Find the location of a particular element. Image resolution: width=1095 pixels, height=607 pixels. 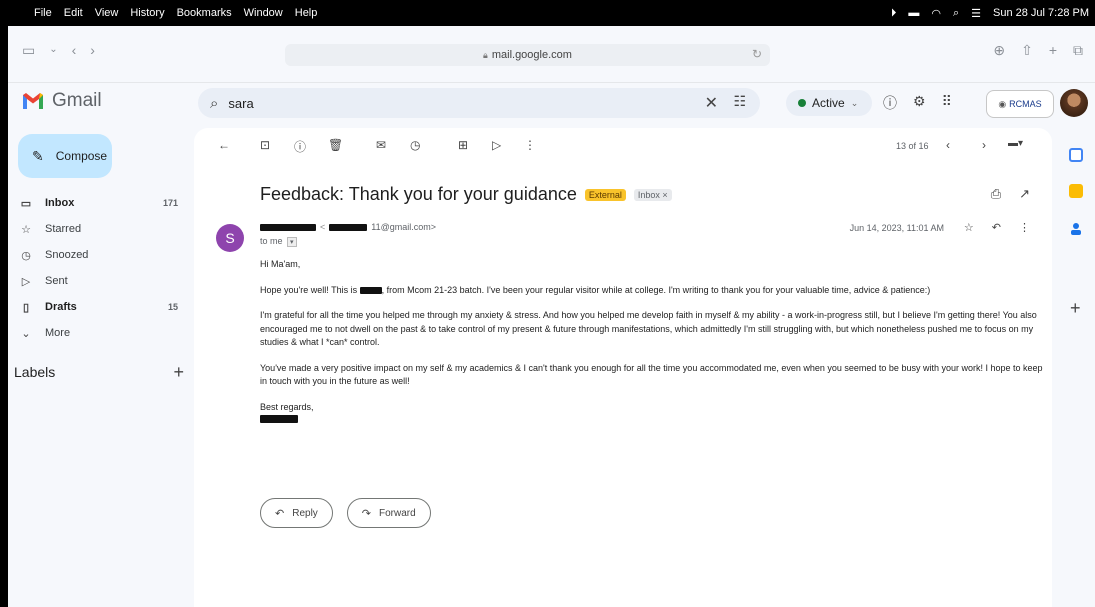

account-avatar is located at coordinates (1074, 103).